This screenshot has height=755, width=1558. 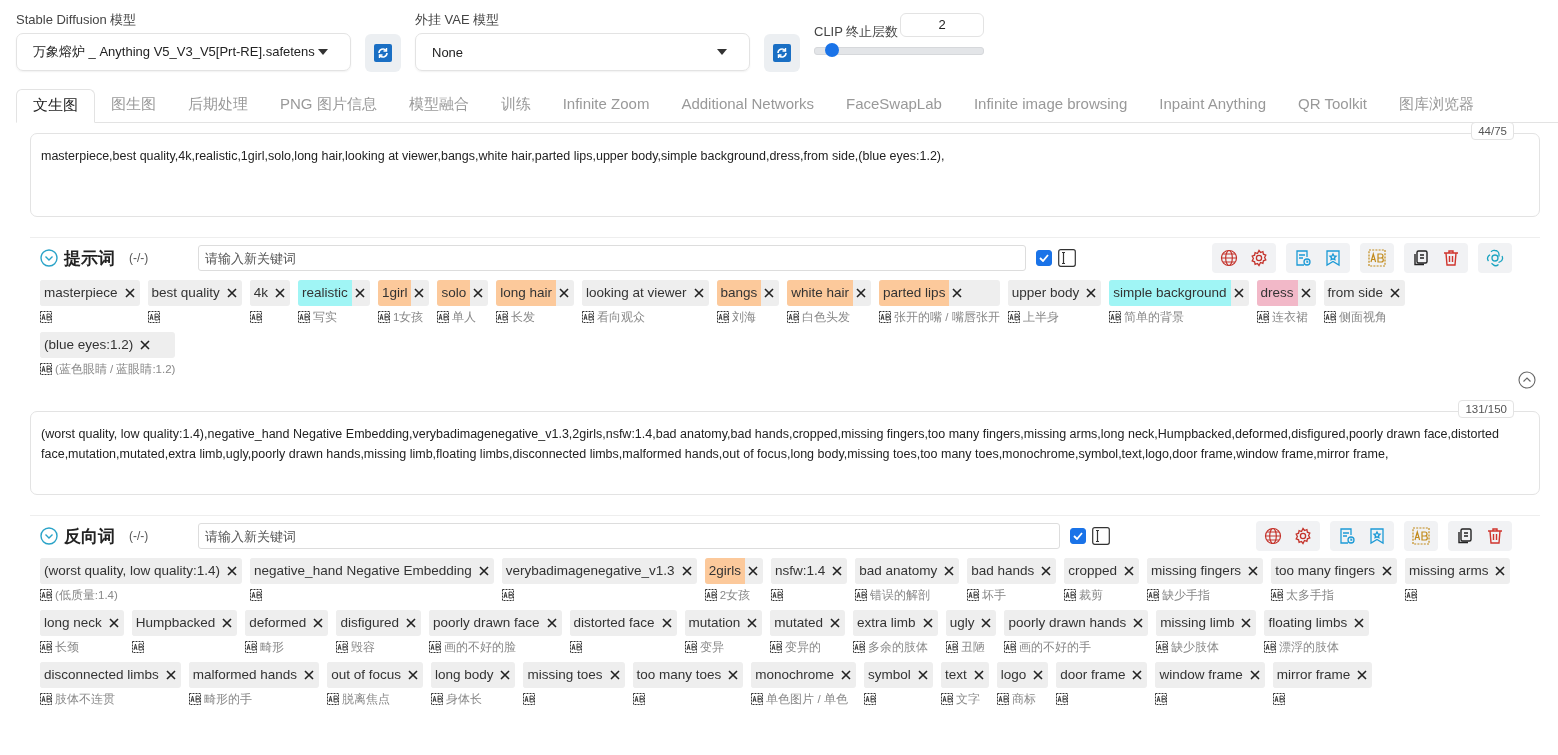 What do you see at coordinates (325, 293) in the screenshot?
I see `tag-label: realistic` at bounding box center [325, 293].